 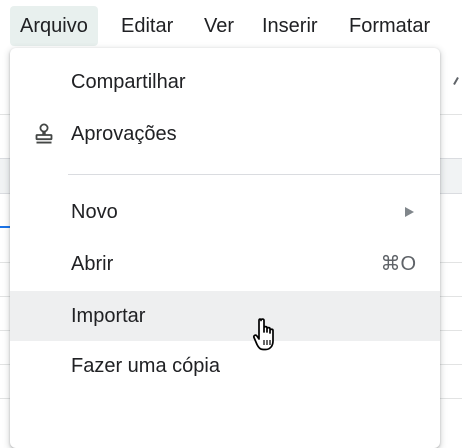 What do you see at coordinates (145, 366) in the screenshot?
I see `menu-item-label: Fazer uma cópia` at bounding box center [145, 366].